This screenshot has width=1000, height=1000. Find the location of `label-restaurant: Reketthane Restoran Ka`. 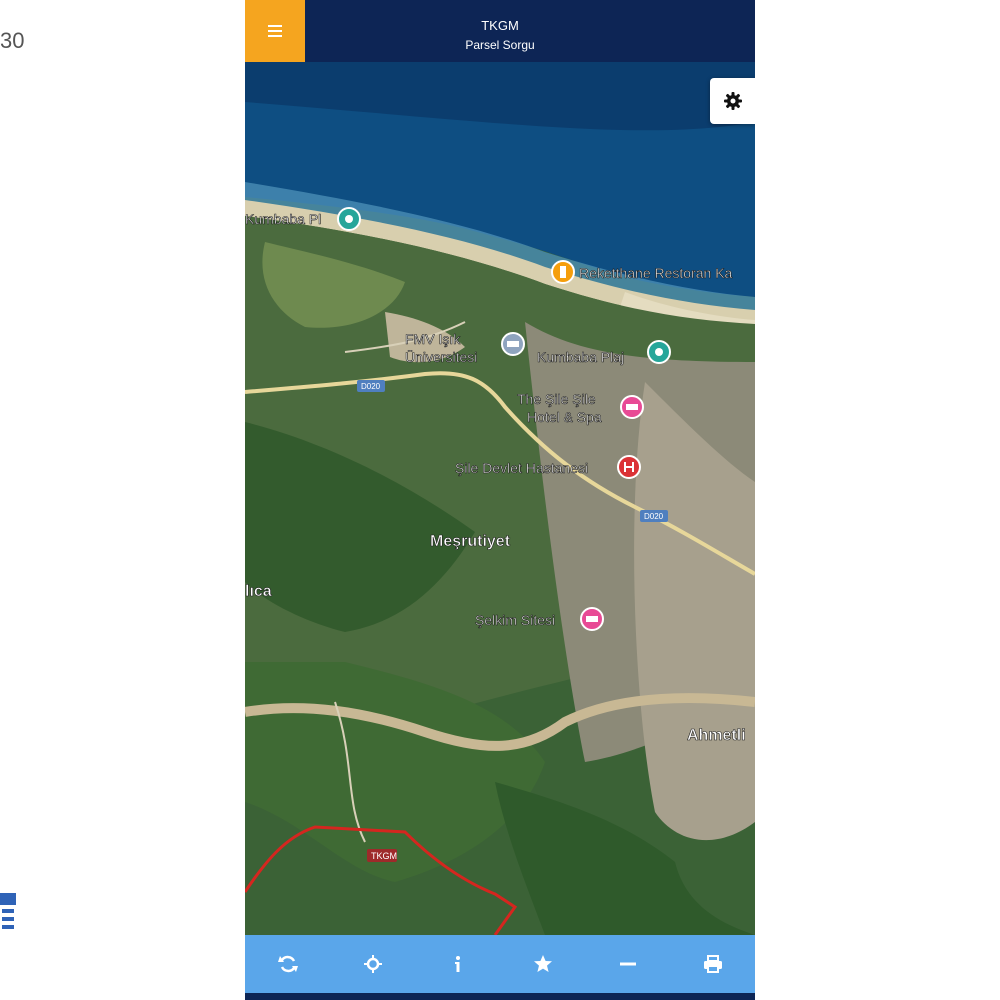

label-restaurant: Reketthane Restoran Ka is located at coordinates (656, 273).